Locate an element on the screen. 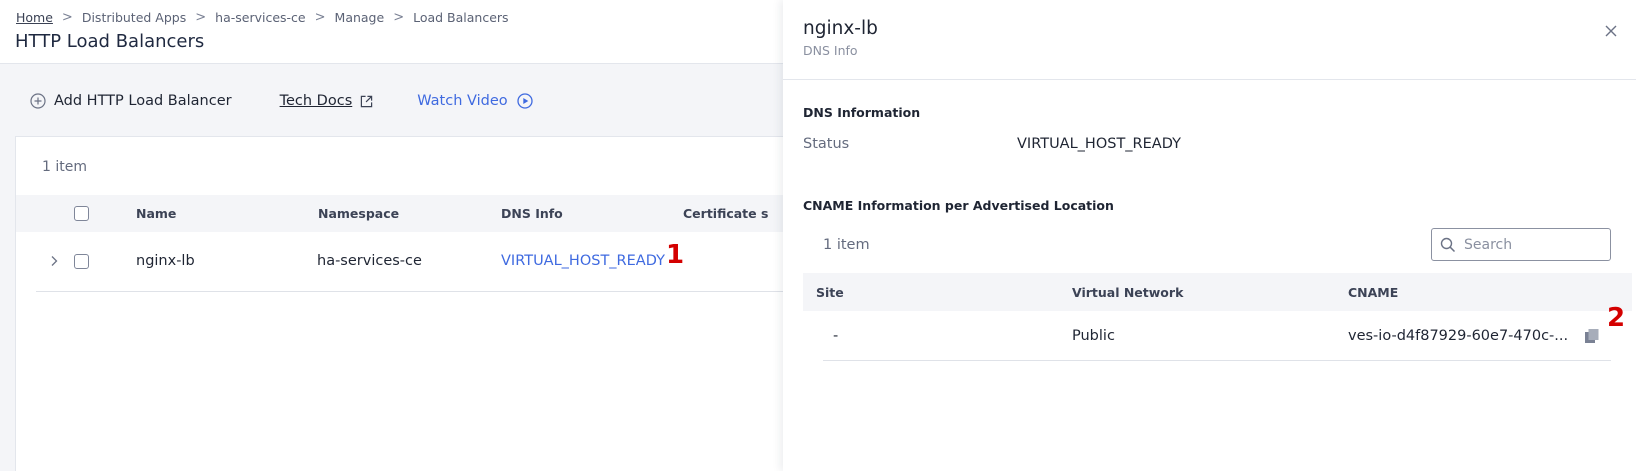 This screenshot has height=471, width=1636. column-header-name: Name is located at coordinates (156, 213).